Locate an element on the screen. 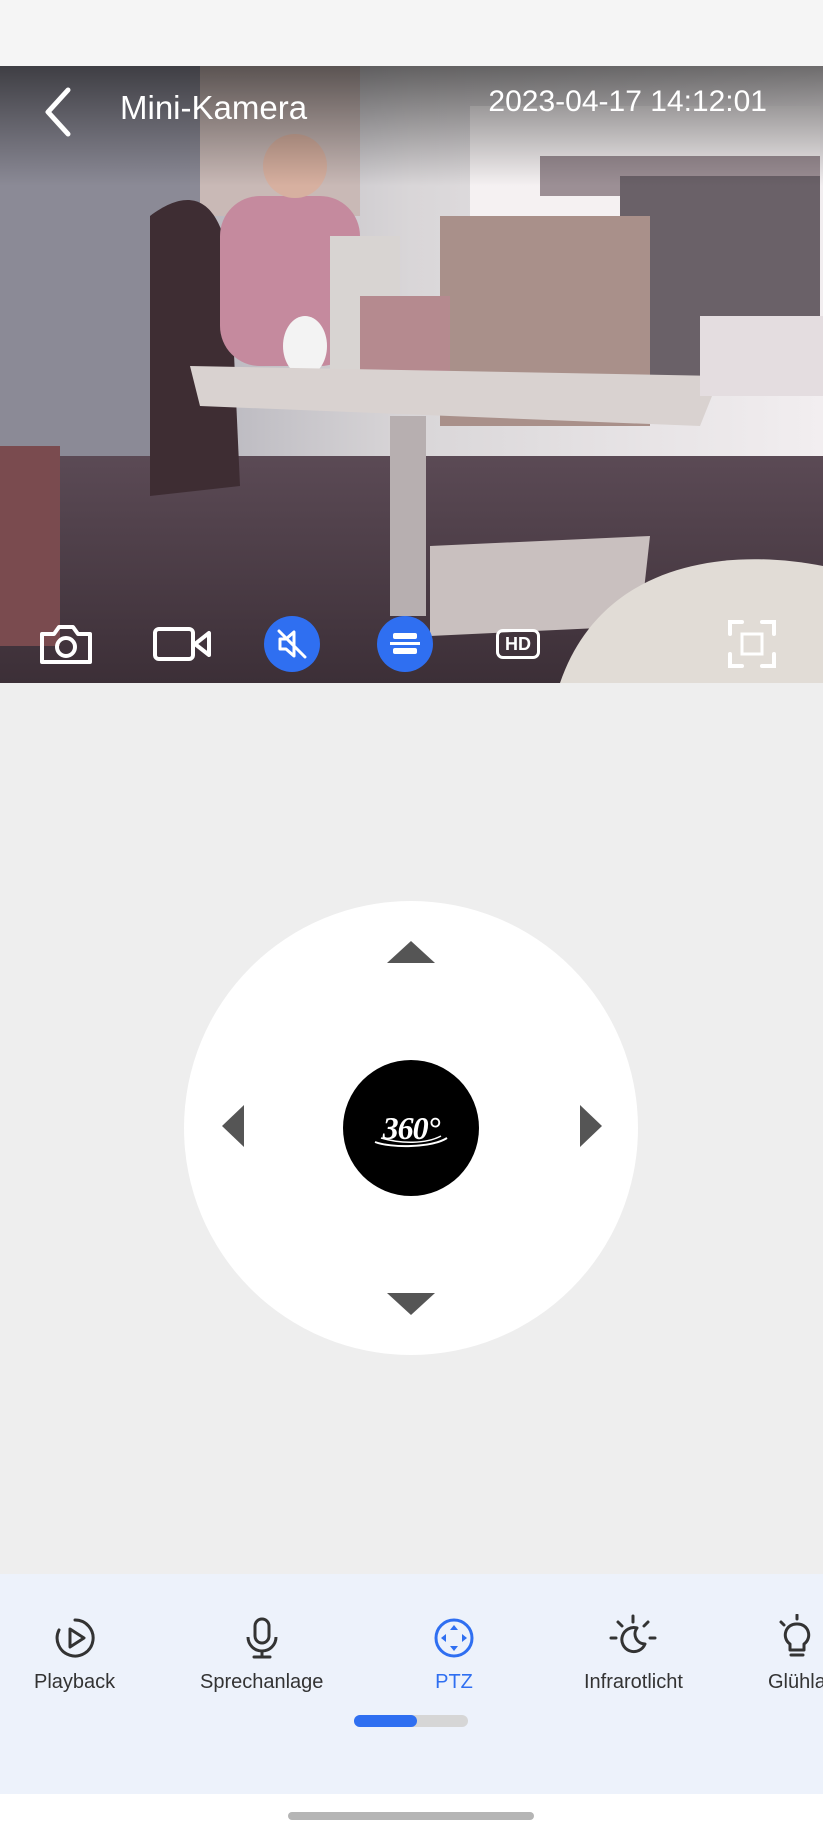 The image size is (823, 1828). feature-bar-page-indicator is located at coordinates (411, 1721).